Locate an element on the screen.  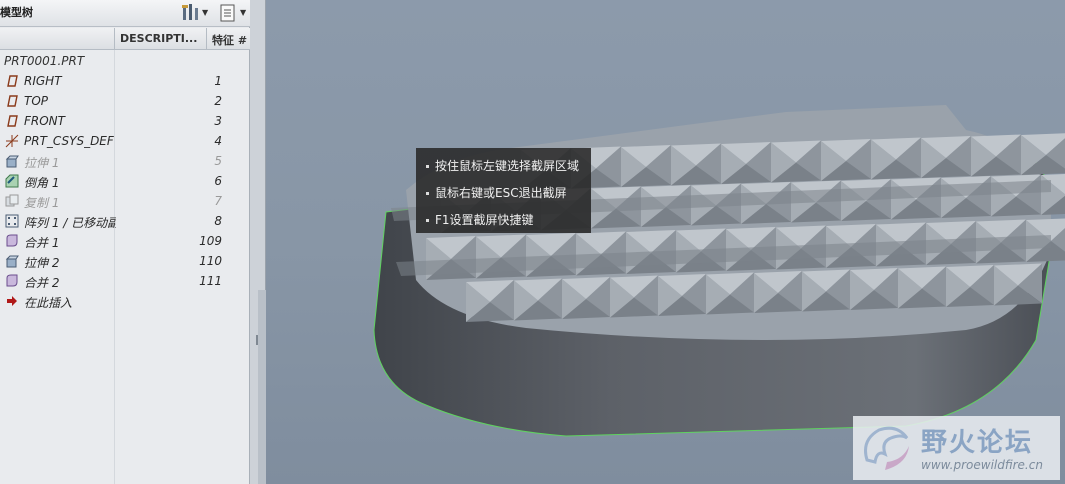
tree-row-feature-number: 5 is located at coordinates (218, 161).